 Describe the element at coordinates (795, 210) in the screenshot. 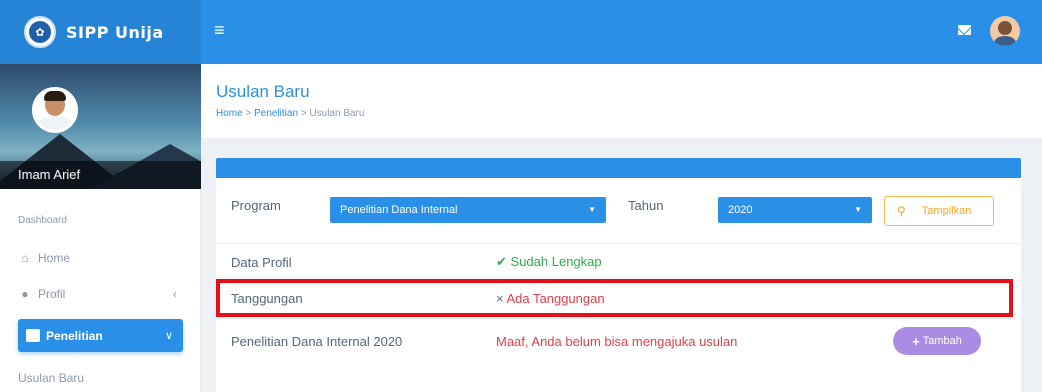

I see `tahun-select: 2020 ▼` at that location.